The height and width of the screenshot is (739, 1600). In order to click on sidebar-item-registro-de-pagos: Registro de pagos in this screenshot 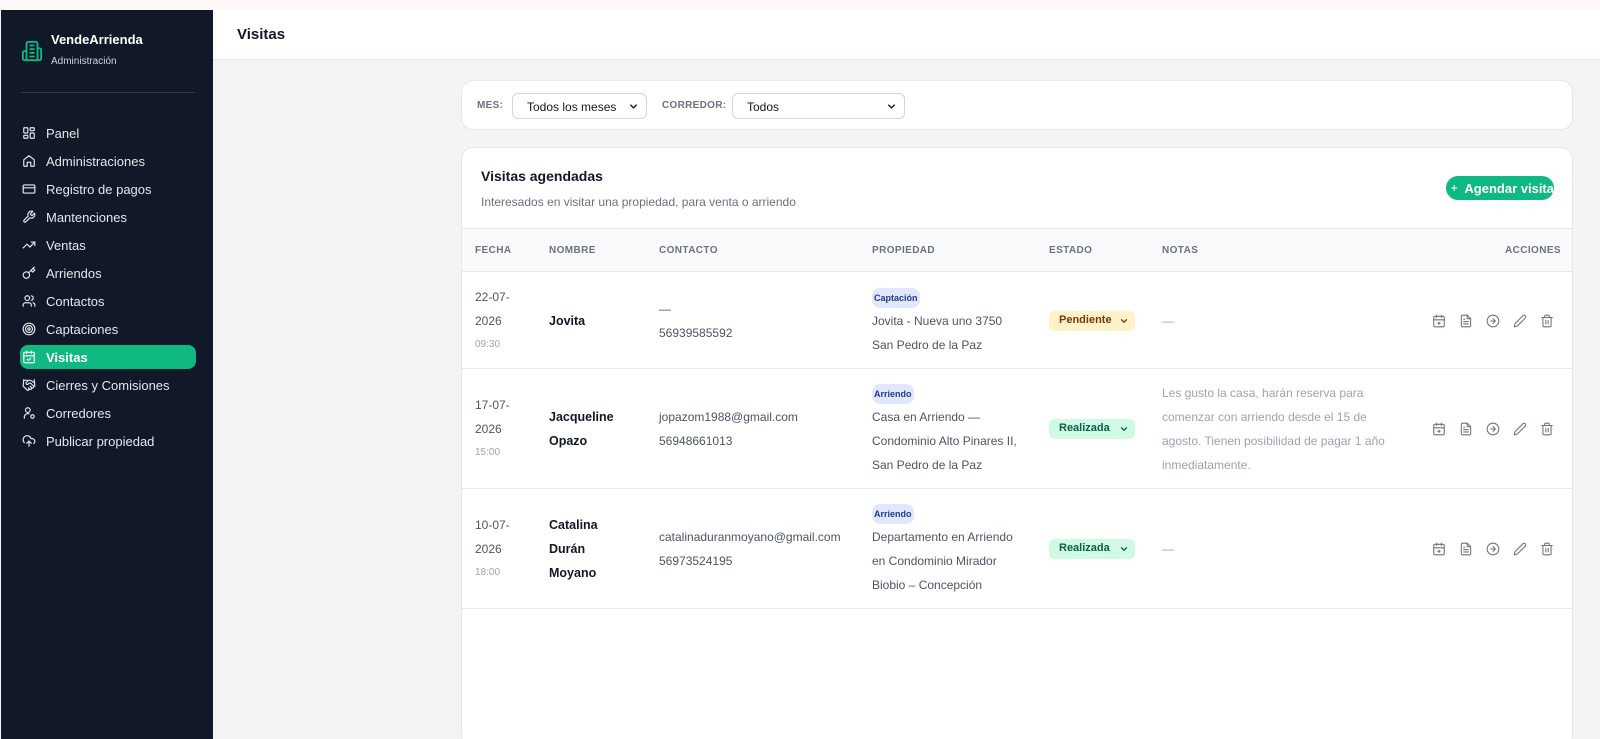, I will do `click(108, 189)`.